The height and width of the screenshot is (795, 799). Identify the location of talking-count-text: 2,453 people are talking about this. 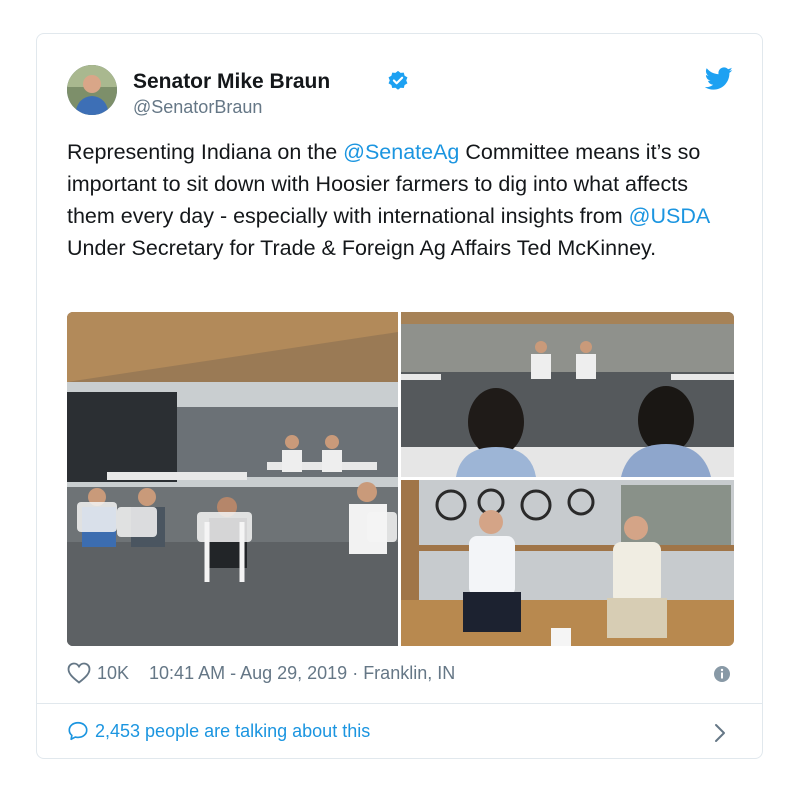
(232, 731).